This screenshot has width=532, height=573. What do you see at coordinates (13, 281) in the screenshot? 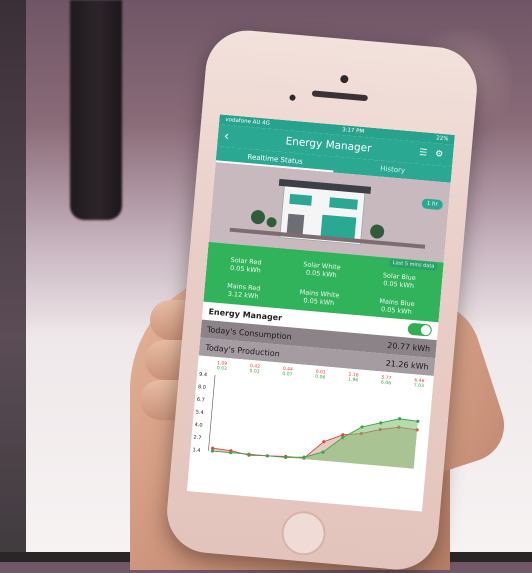
I see `background-wall` at bounding box center [13, 281].